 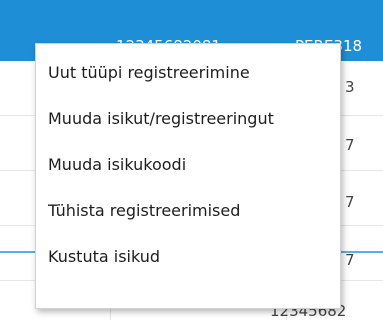 I want to click on table-cell-code: 3, so click(x=350, y=87).